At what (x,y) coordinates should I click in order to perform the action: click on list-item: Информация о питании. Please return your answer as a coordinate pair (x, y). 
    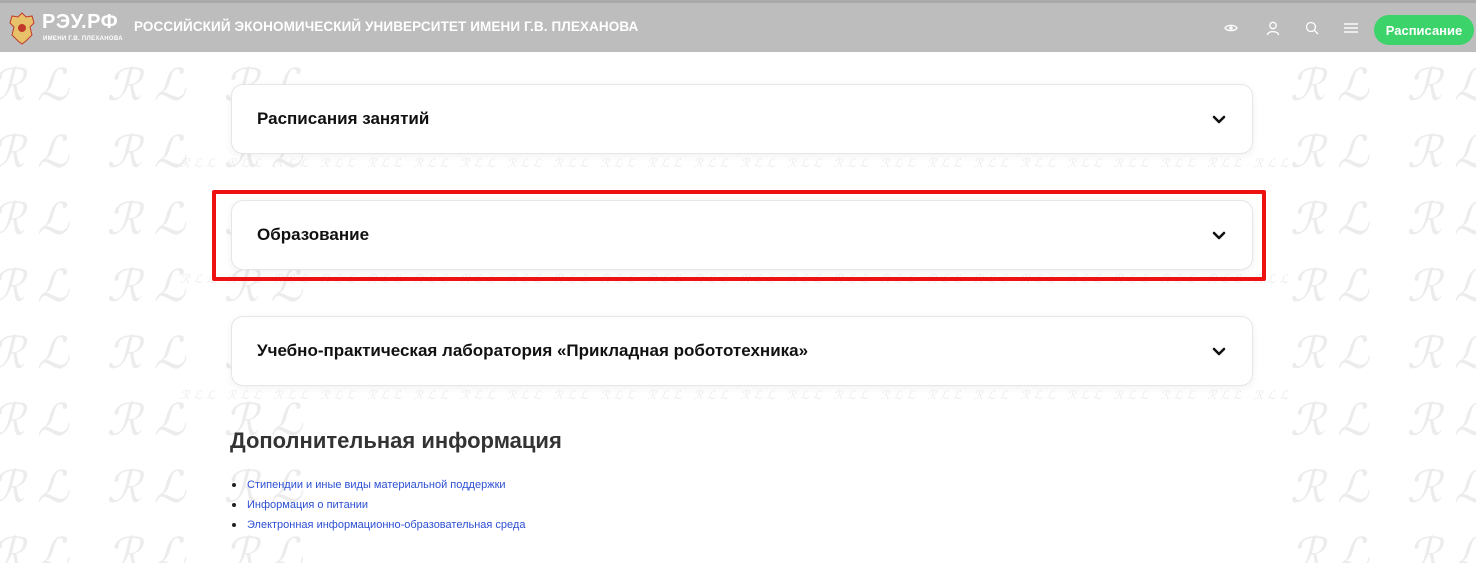
    Looking at the image, I should click on (377, 505).